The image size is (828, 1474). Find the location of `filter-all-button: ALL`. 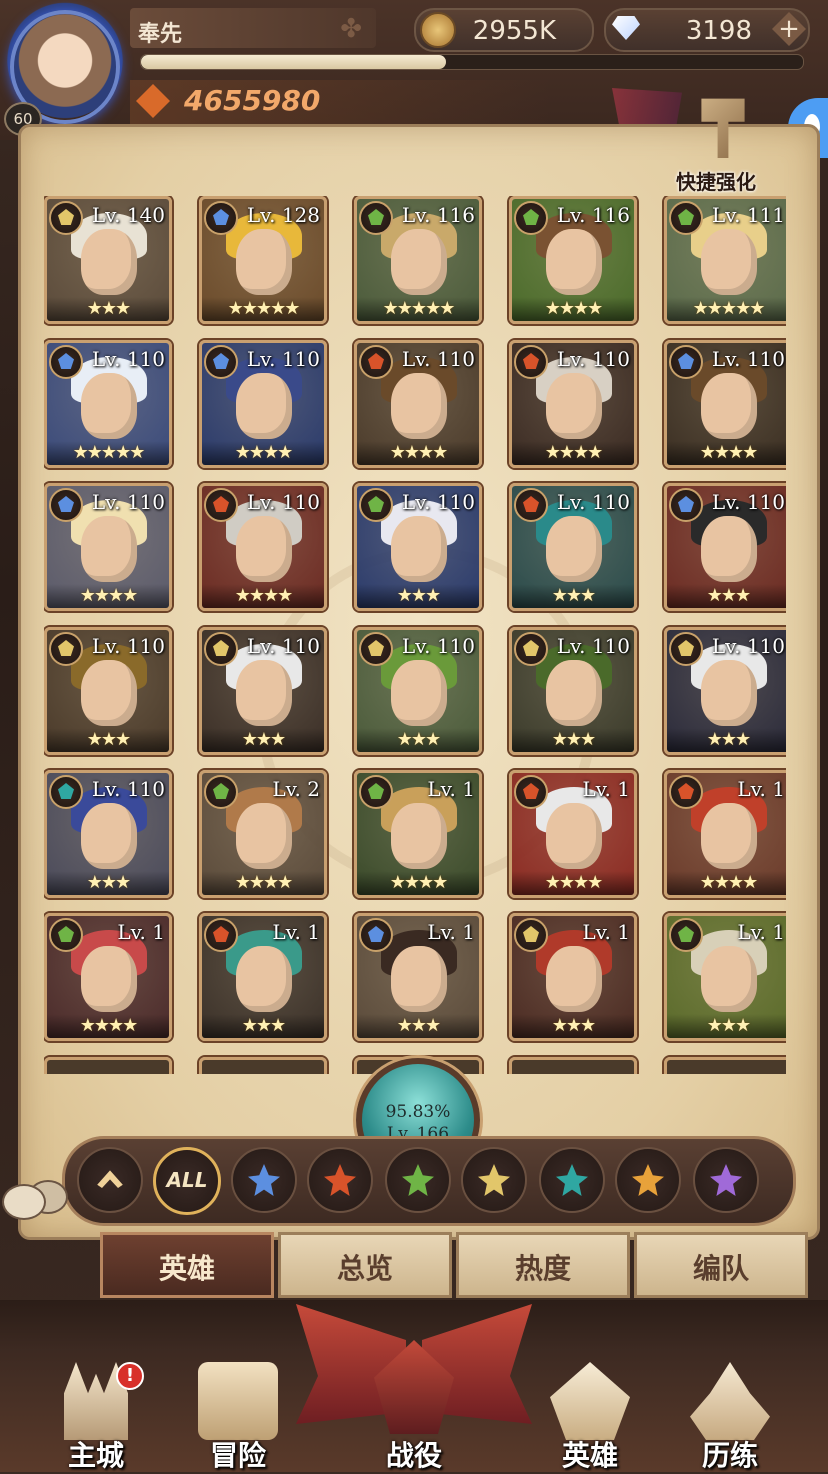

filter-all-button: ALL is located at coordinates (187, 1181).